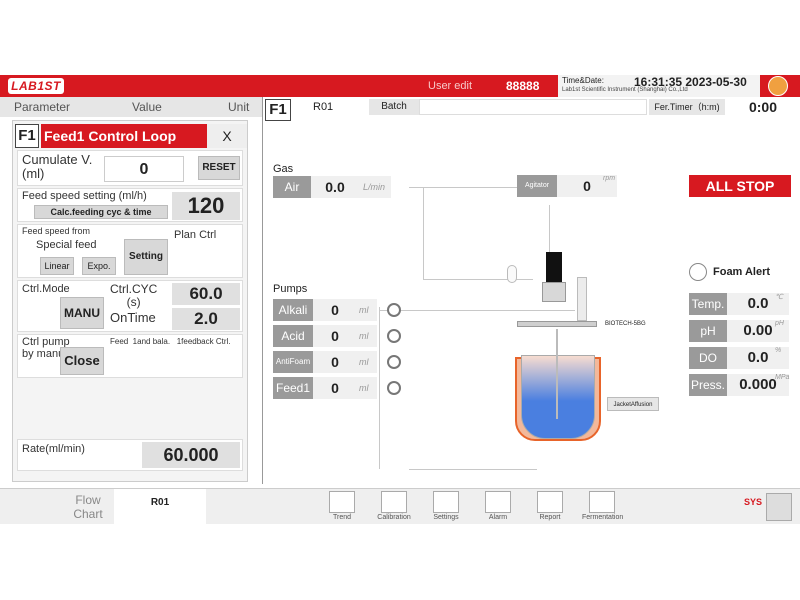  What do you see at coordinates (698, 272) in the screenshot?
I see `foam-alert-indicator` at bounding box center [698, 272].